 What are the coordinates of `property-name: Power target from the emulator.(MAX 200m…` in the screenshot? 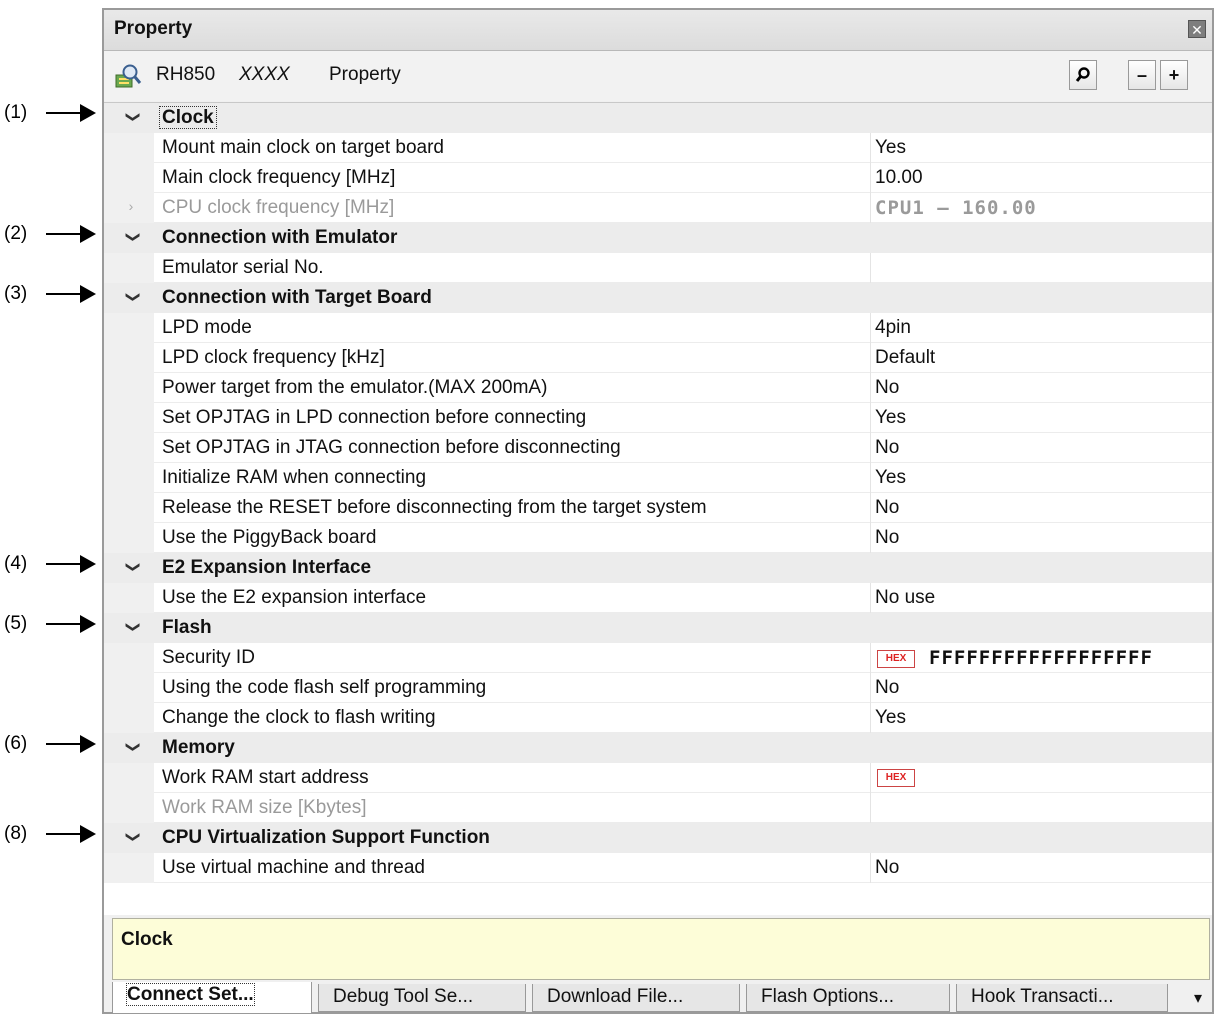 It's located at (355, 387).